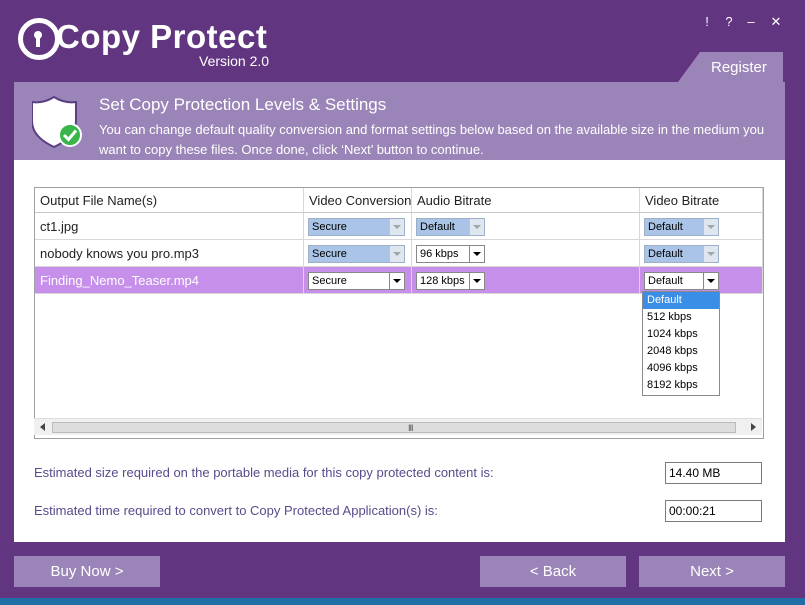 The height and width of the screenshot is (605, 805). What do you see at coordinates (169, 226) in the screenshot?
I see `file-name-cell: ct1.jpg` at bounding box center [169, 226].